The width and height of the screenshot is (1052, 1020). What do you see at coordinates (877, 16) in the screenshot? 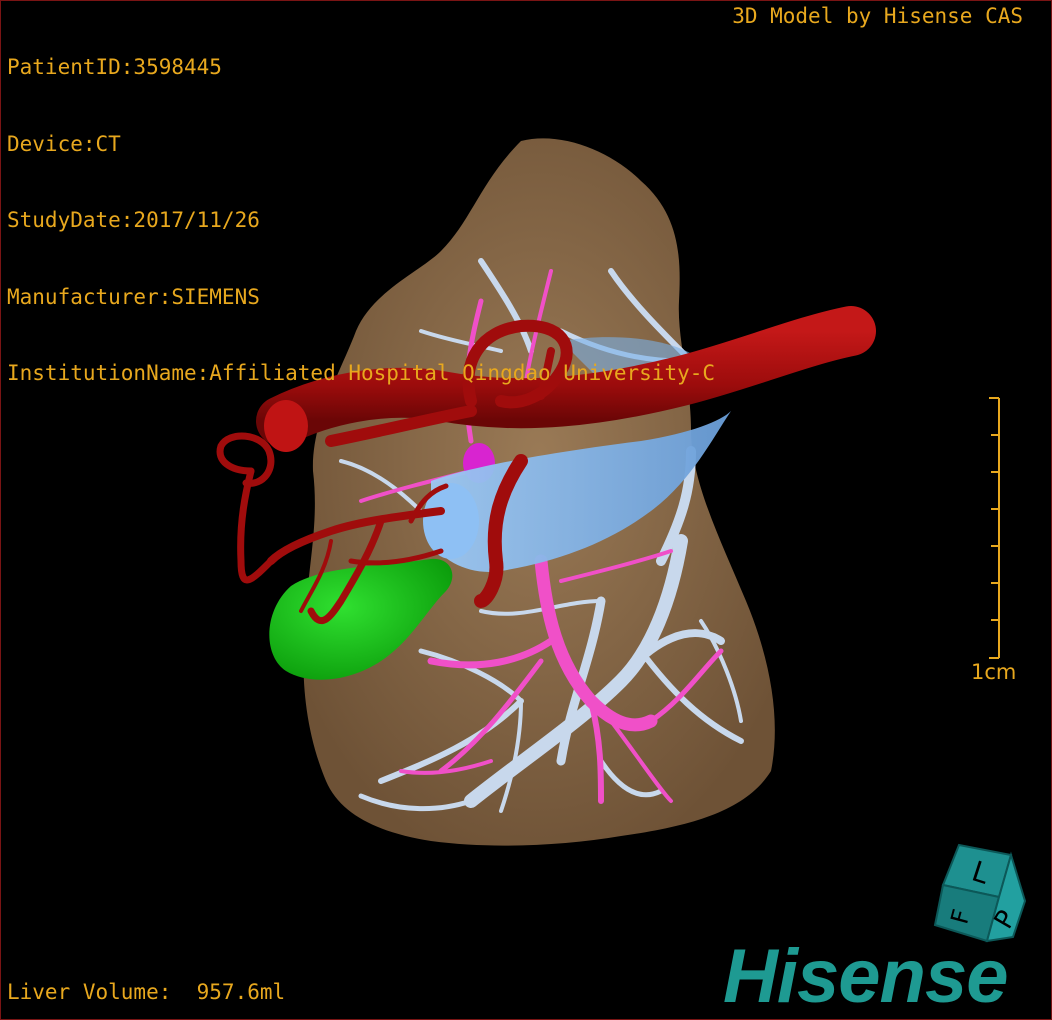
I see `vendor-label: 3D Model by Hisense CAS` at bounding box center [877, 16].